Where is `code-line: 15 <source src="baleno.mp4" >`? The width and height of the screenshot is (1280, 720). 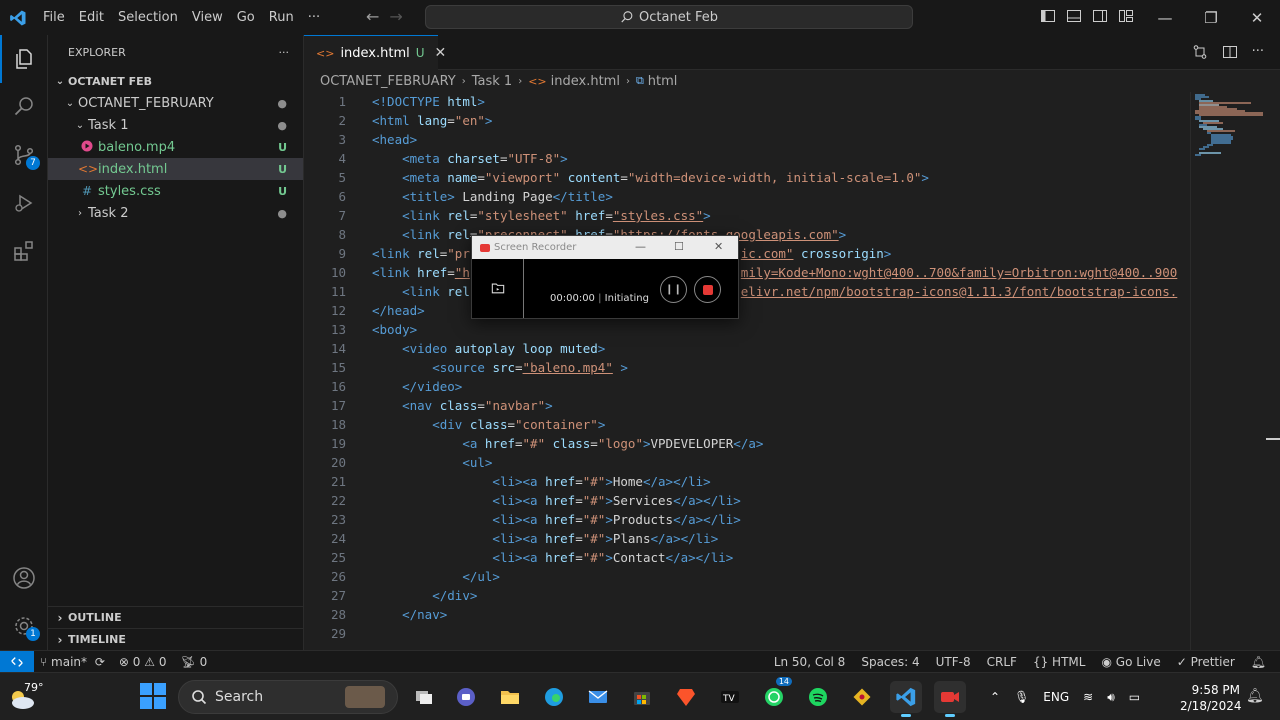 code-line: 15 <source src="baleno.mp4" > is located at coordinates (747, 367).